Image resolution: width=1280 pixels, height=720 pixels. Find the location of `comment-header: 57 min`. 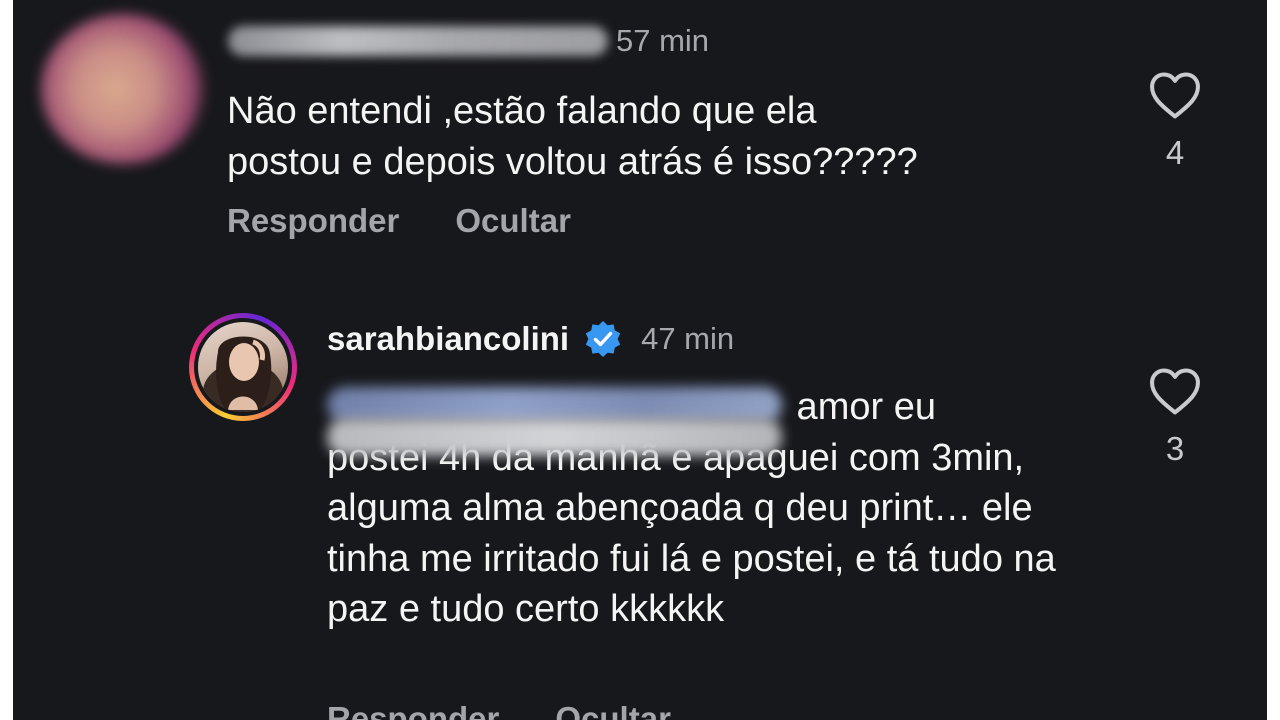

comment-header: 57 min is located at coordinates (468, 41).